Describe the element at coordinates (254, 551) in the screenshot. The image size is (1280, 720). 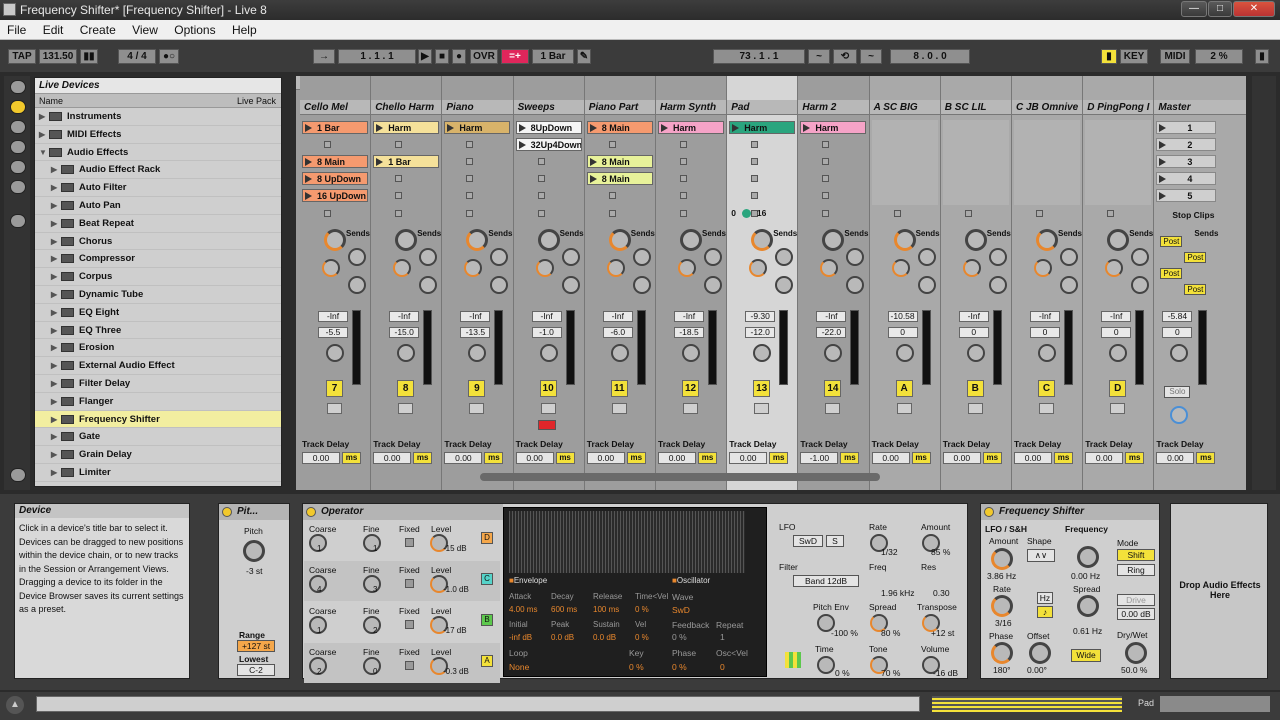
I see `pitch-knob` at that location.